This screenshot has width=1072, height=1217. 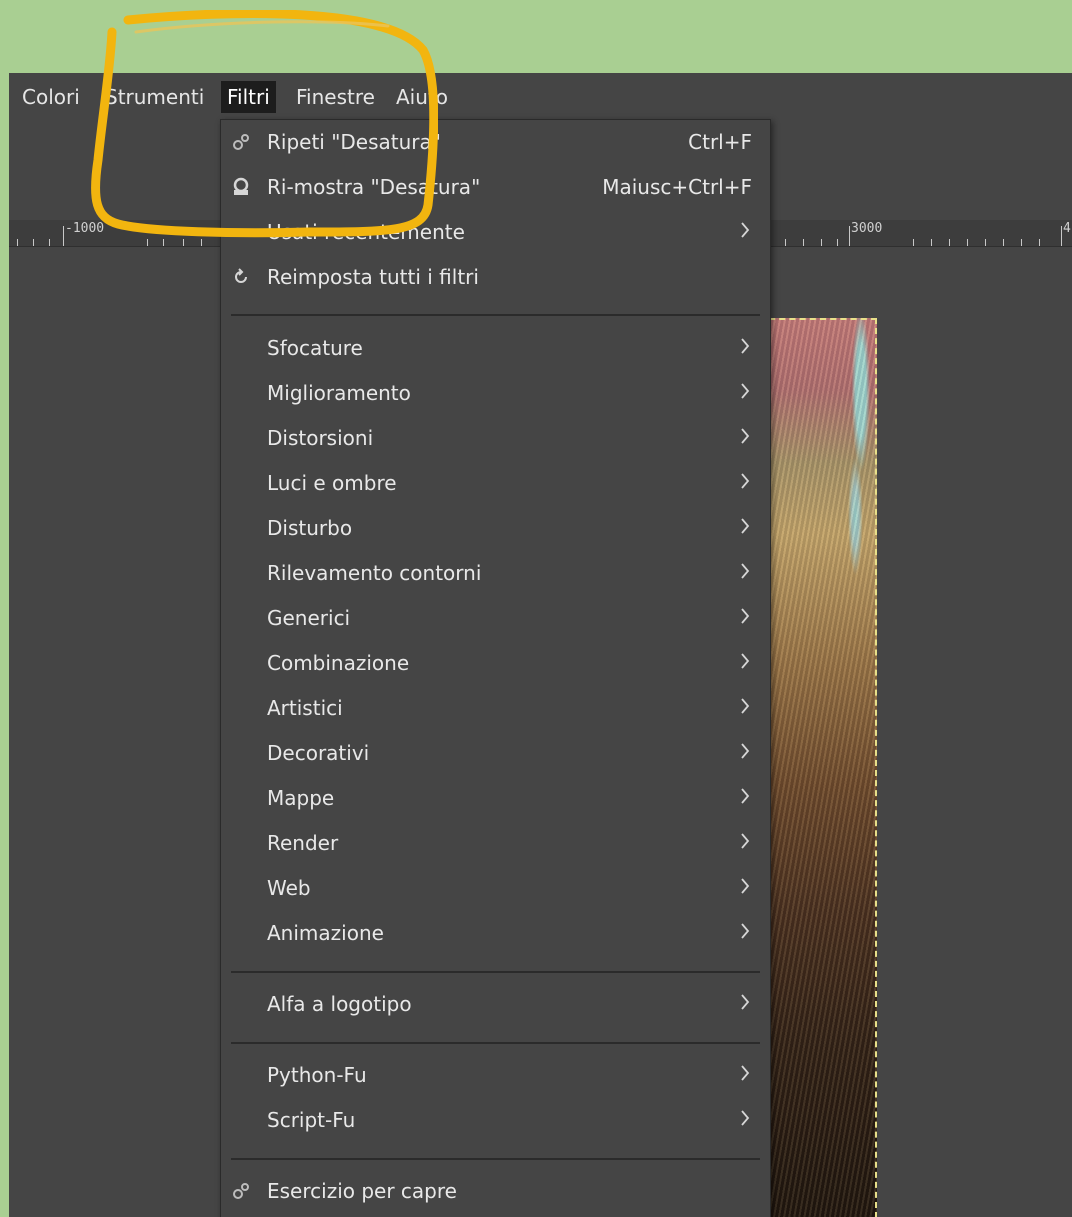 I want to click on menu-item-render: Render, so click(x=495, y=843).